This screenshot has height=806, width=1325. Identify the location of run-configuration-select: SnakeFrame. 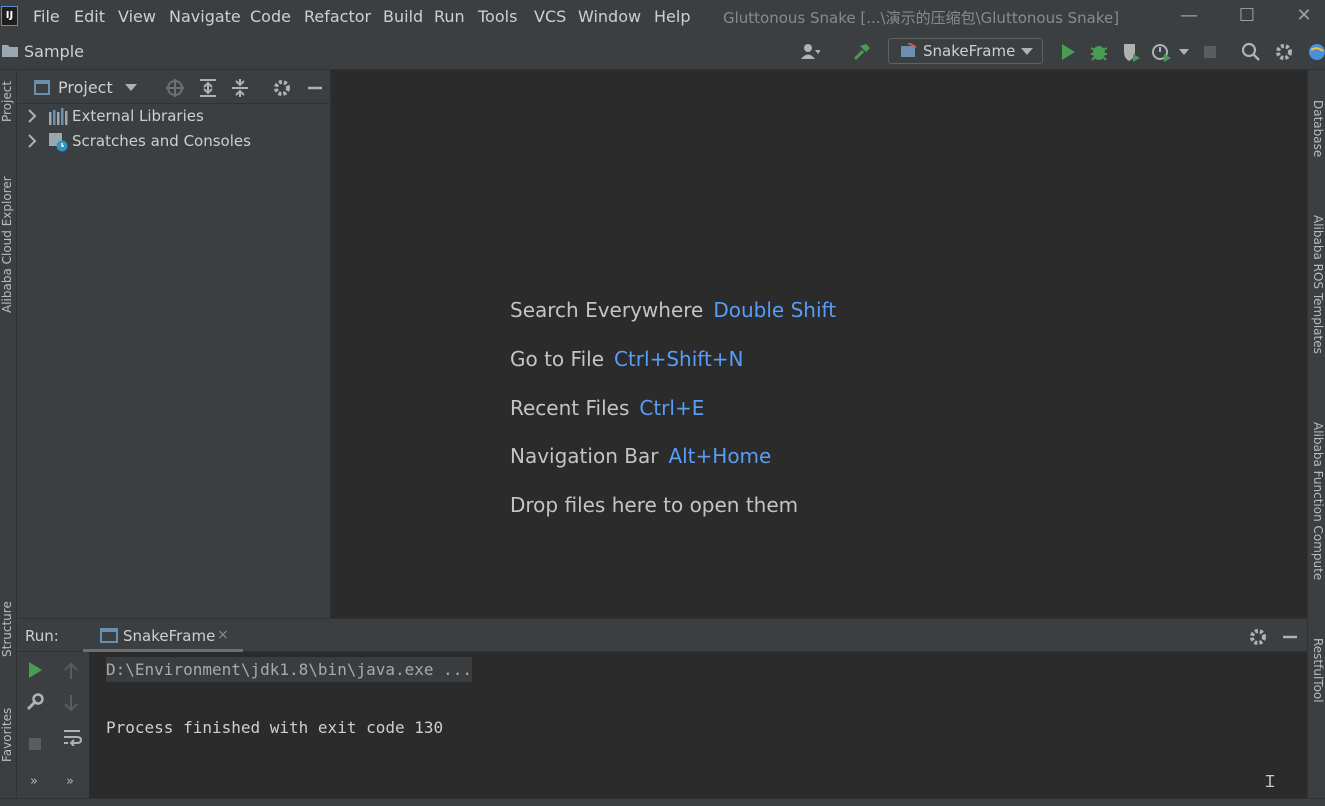
(965, 51).